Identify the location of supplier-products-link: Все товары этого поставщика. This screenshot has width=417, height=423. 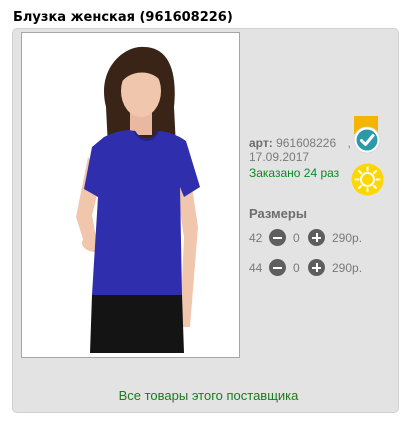
(208, 395).